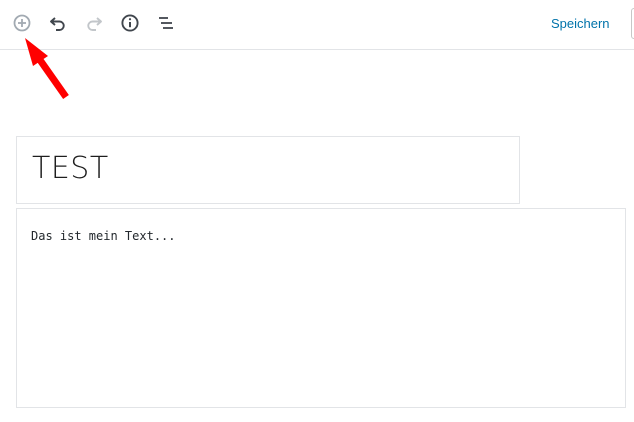  Describe the element at coordinates (317, 25) in the screenshot. I see `editor-toolbar: Speichern` at that location.